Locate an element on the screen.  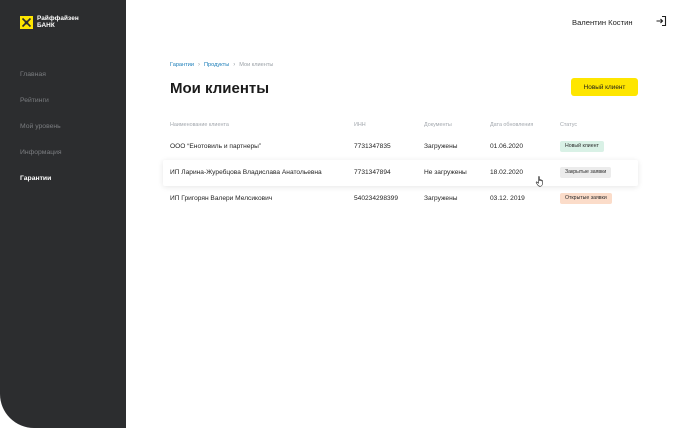
sidebar-item-information: Информация is located at coordinates (41, 161).